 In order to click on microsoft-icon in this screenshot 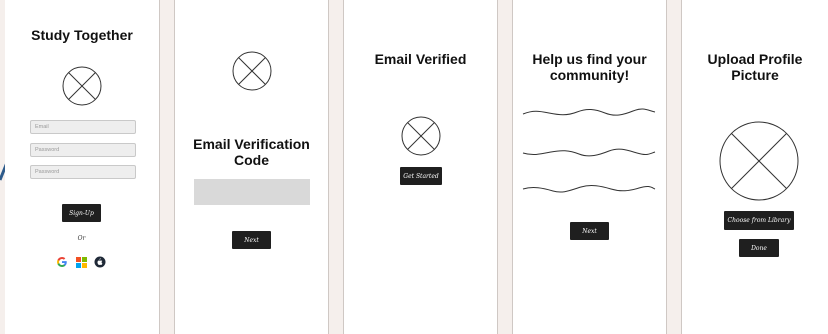, I will do `click(81, 262)`.